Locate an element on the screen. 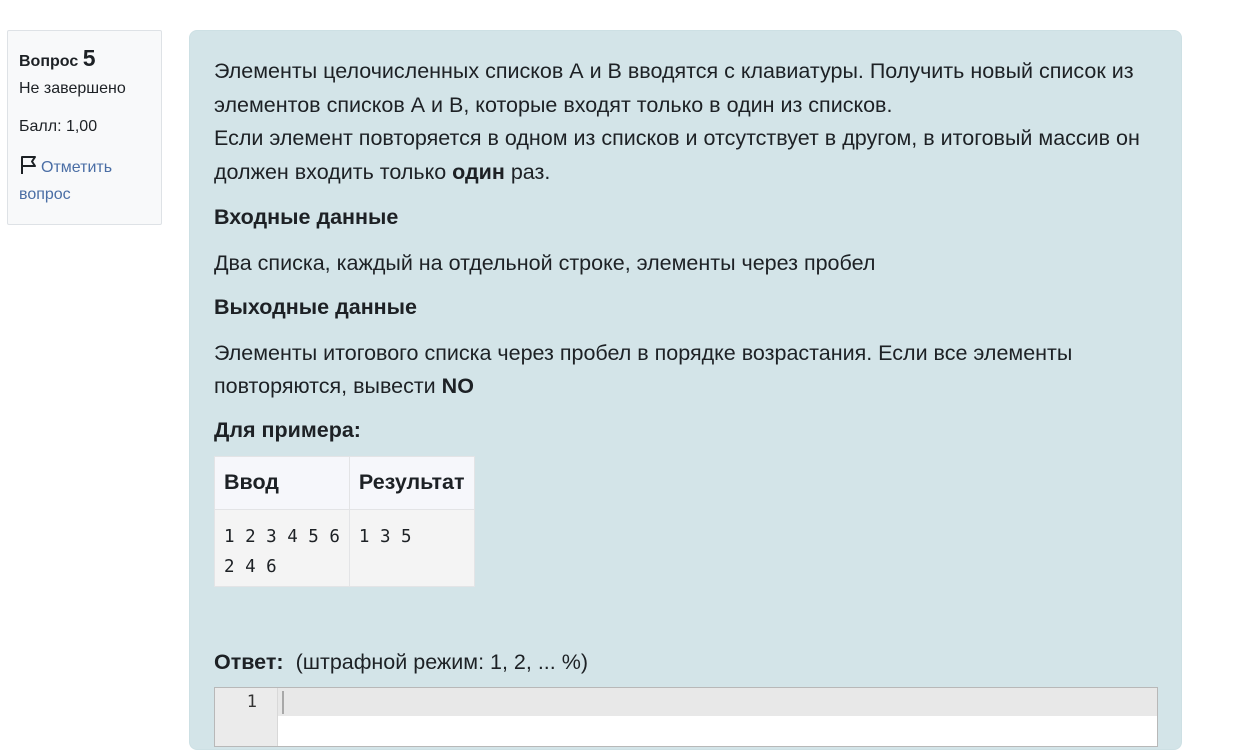  flag-label: Отметить is located at coordinates (77, 167).